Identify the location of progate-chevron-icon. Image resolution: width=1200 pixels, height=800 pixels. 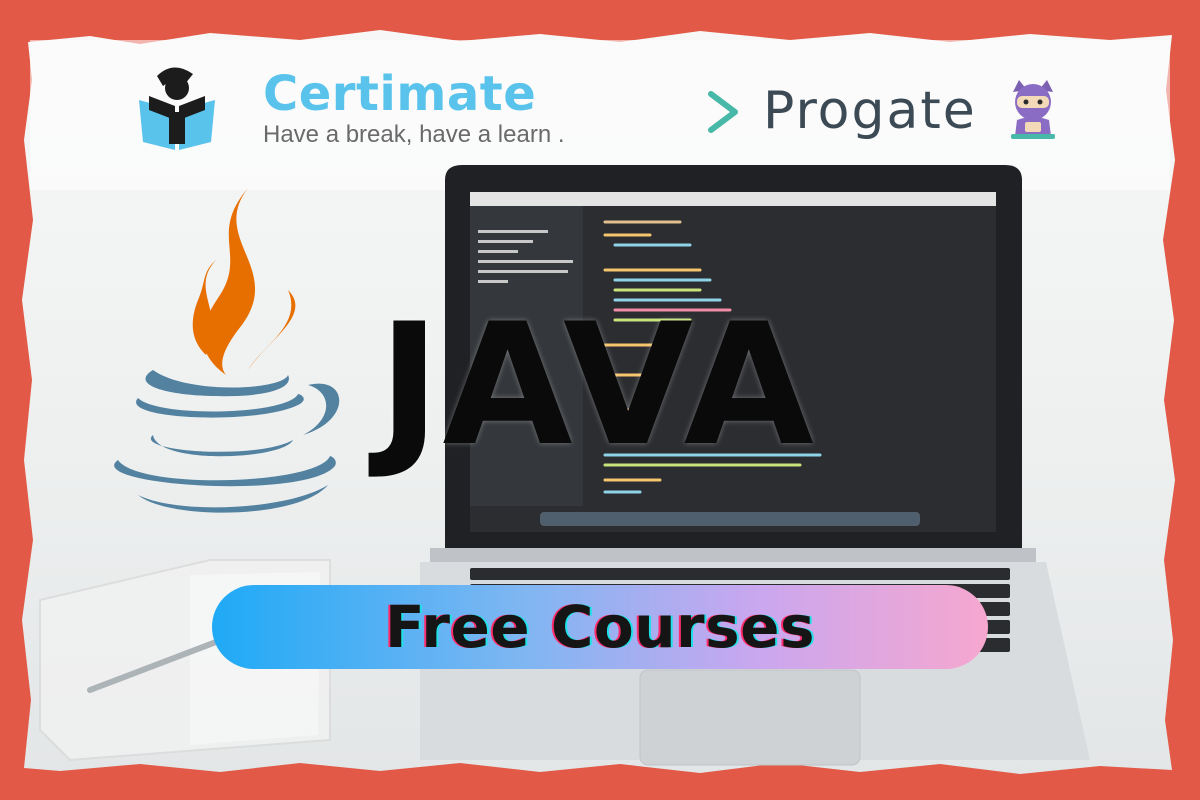
(723, 112).